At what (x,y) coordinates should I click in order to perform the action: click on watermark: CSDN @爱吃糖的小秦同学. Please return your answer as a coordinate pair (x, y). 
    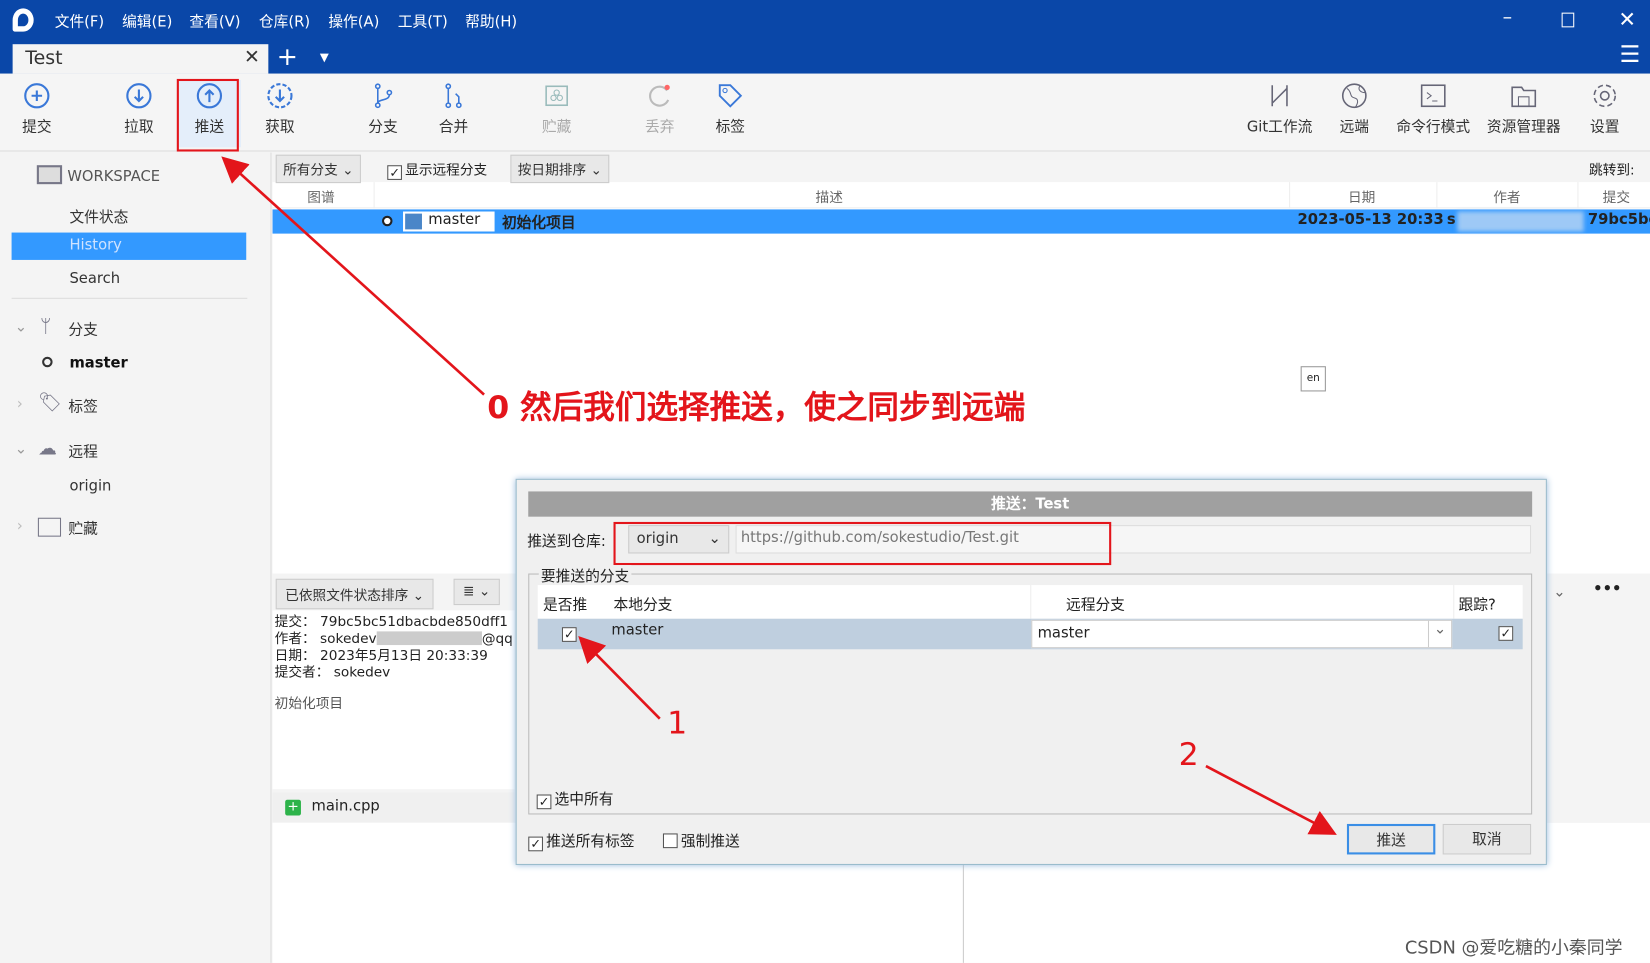
    Looking at the image, I should click on (1513, 948).